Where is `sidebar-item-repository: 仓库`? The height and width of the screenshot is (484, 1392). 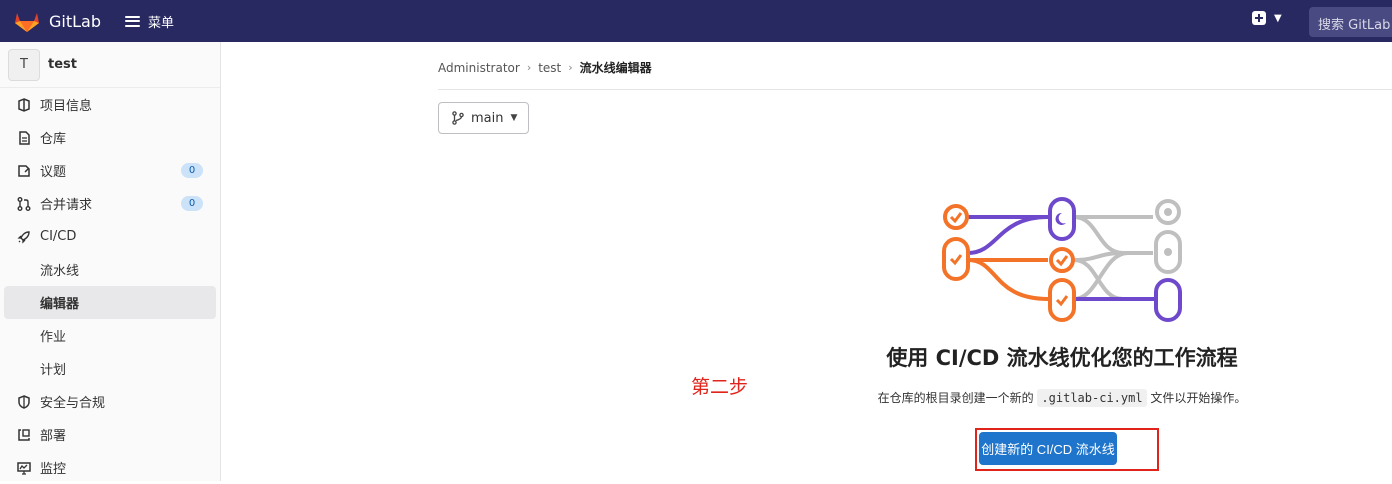
sidebar-item-repository: 仓库 is located at coordinates (110, 137).